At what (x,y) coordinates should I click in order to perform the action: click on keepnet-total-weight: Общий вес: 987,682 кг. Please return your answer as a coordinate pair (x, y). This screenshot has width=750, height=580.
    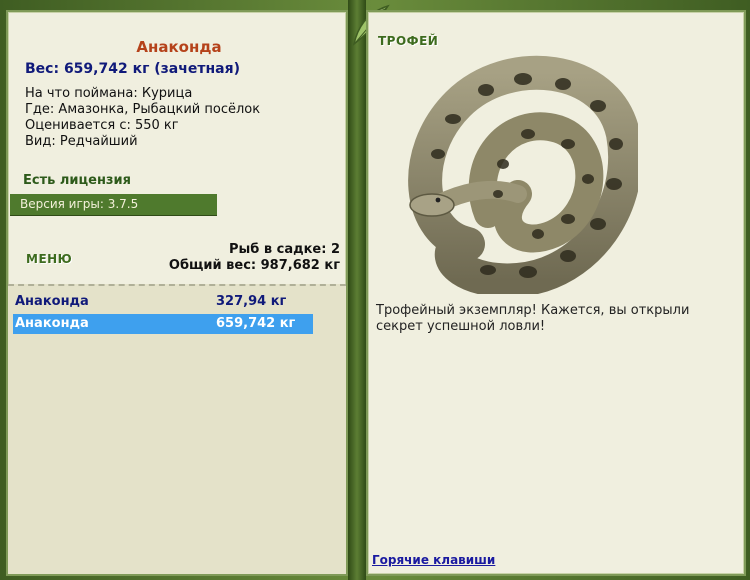
    Looking at the image, I should click on (254, 265).